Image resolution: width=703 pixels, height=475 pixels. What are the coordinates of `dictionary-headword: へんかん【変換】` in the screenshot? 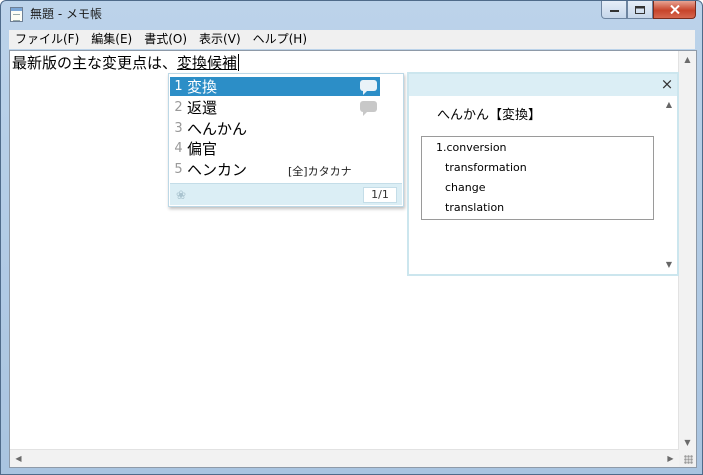 It's located at (489, 115).